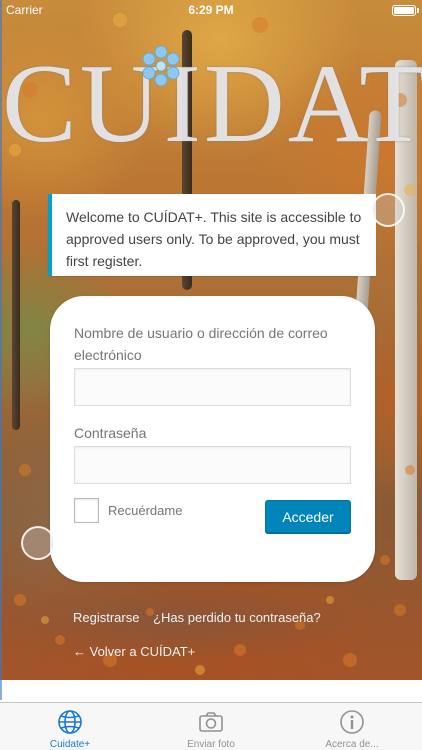 The height and width of the screenshot is (750, 422). I want to click on account-links: Registrarse ¿Has perdido tu contraseña?, so click(202, 617).